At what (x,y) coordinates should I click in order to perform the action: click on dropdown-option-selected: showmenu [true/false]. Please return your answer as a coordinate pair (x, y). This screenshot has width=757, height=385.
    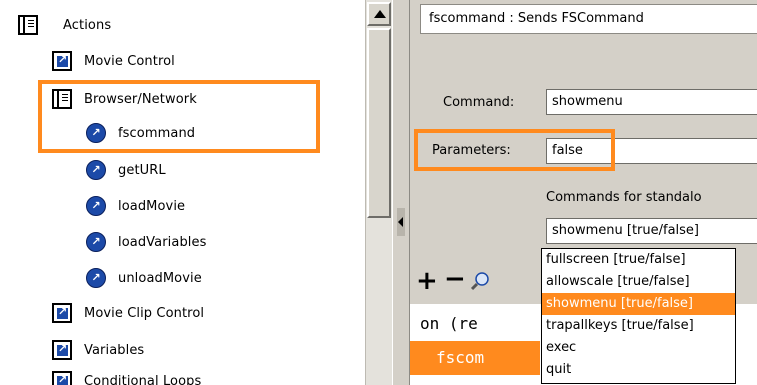
    Looking at the image, I should click on (638, 304).